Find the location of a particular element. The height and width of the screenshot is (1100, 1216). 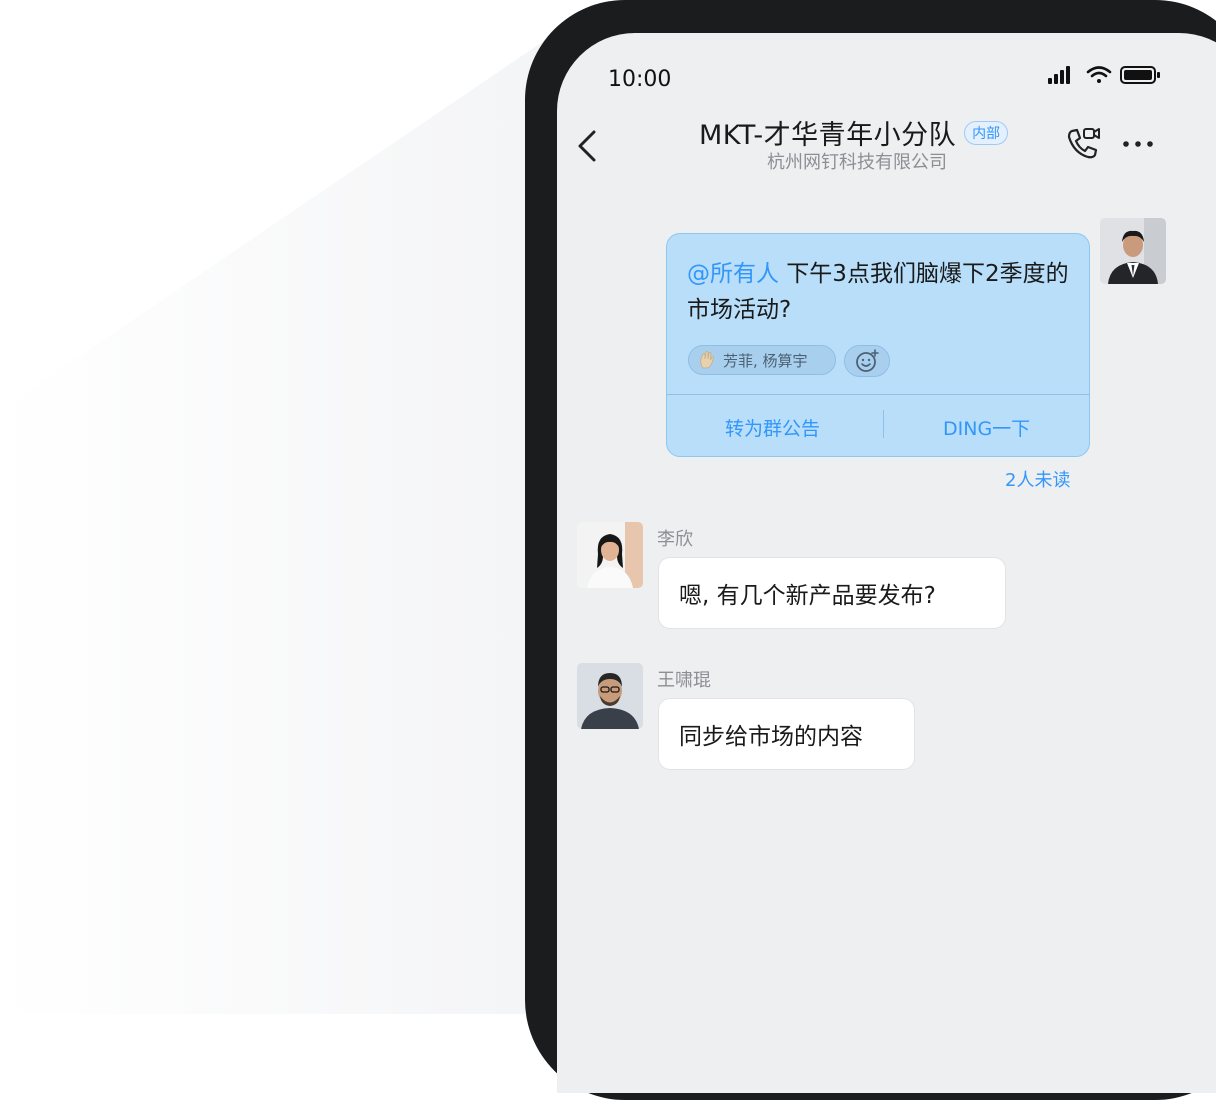

sender-name: 王啸琨 is located at coordinates (684, 680).